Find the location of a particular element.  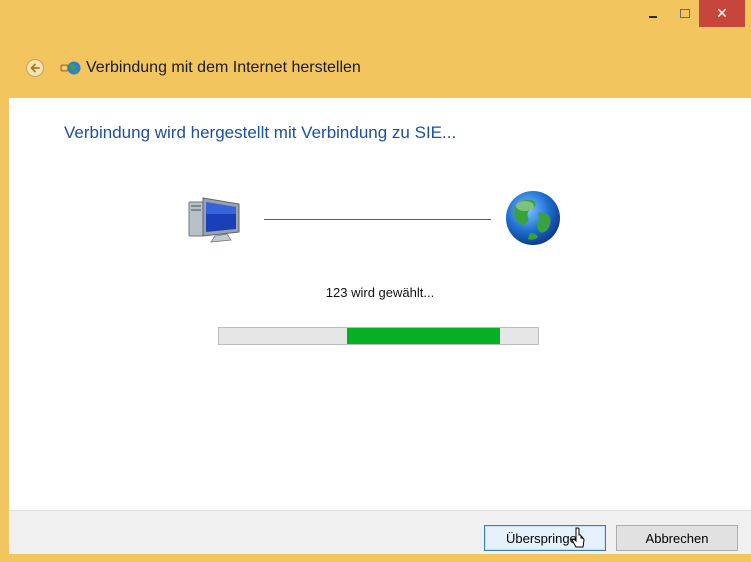

connection-line is located at coordinates (377, 219).